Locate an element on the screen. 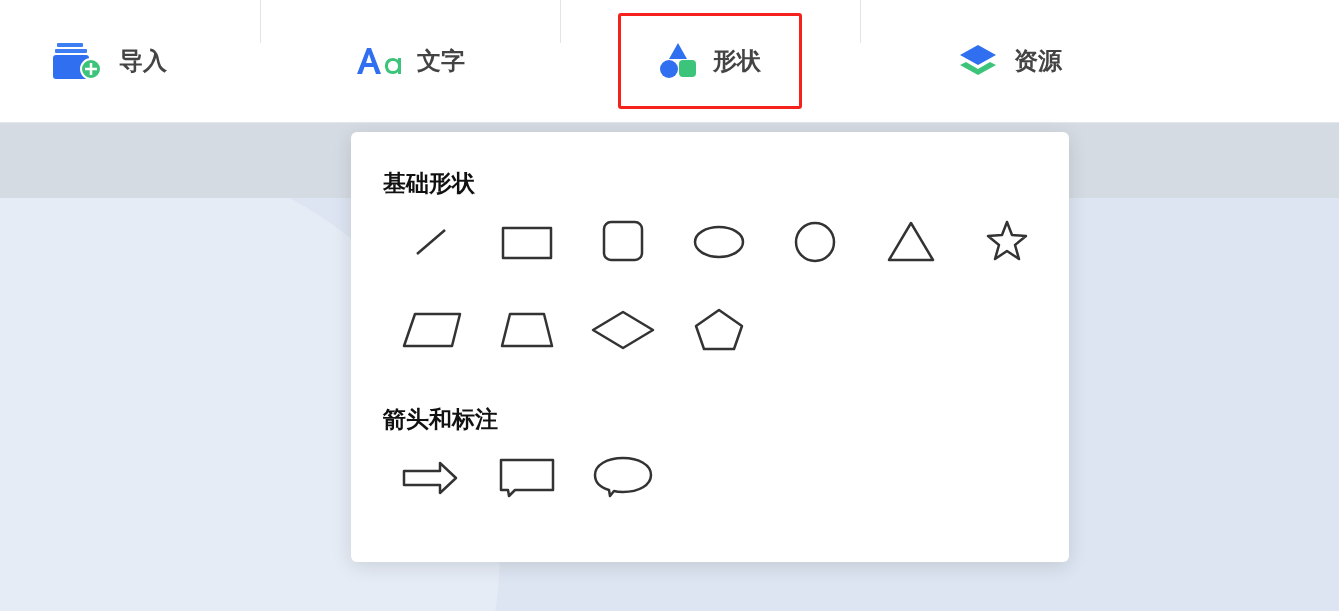 This screenshot has width=1339, height=611. toolbar-tab: 文字 is located at coordinates (410, 61).